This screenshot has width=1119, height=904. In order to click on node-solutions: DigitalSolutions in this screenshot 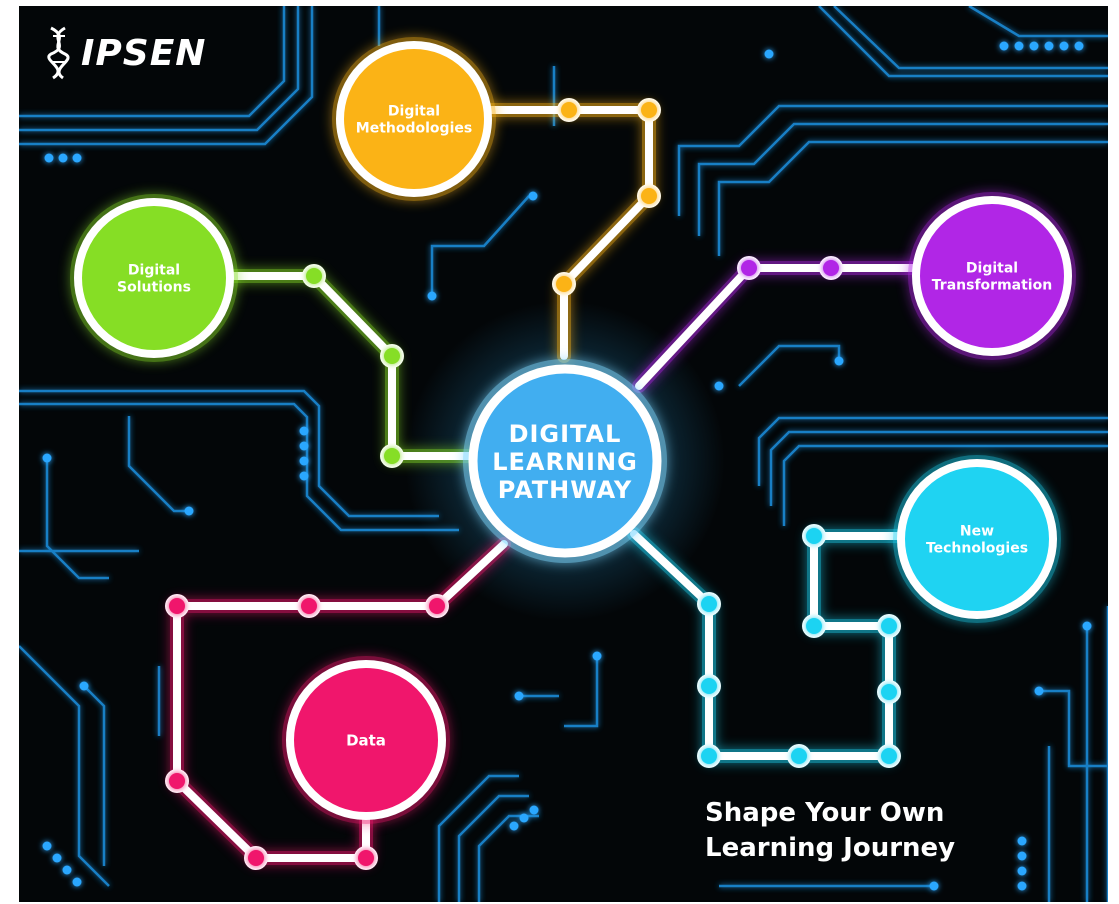, I will do `click(154, 278)`.